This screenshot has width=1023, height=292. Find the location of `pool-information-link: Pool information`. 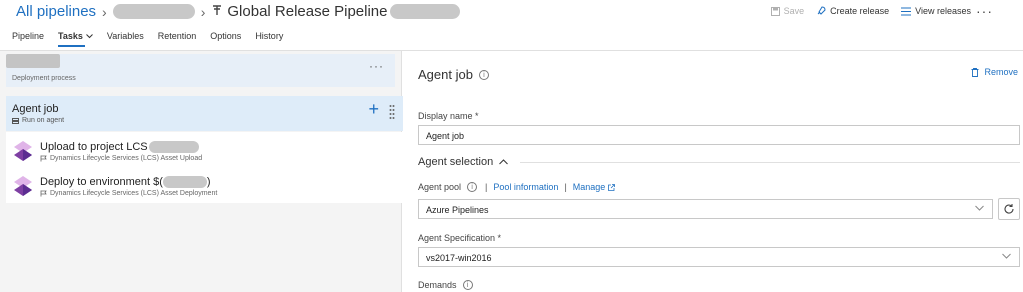

pool-information-link: Pool information is located at coordinates (525, 187).